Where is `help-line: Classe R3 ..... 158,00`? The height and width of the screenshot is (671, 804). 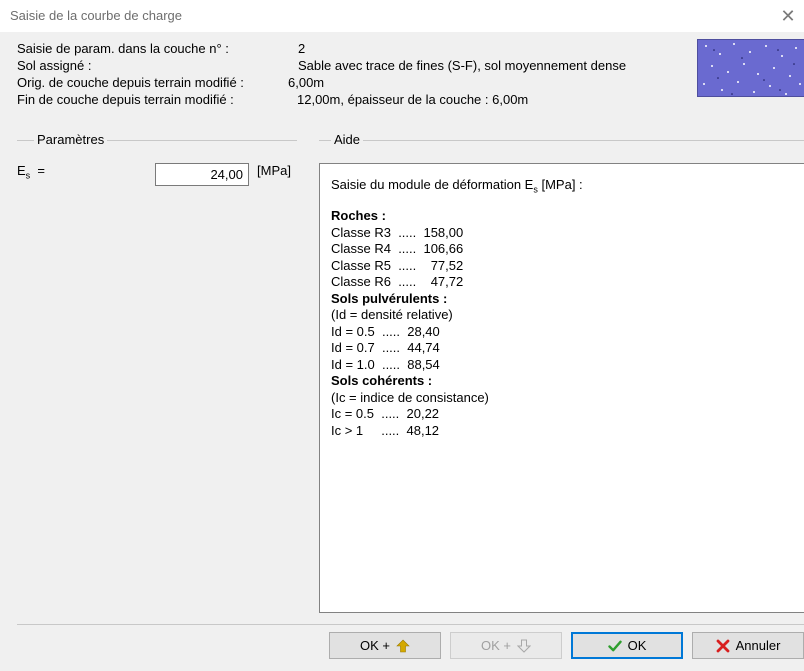 help-line: Classe R3 ..... 158,00 is located at coordinates (397, 232).